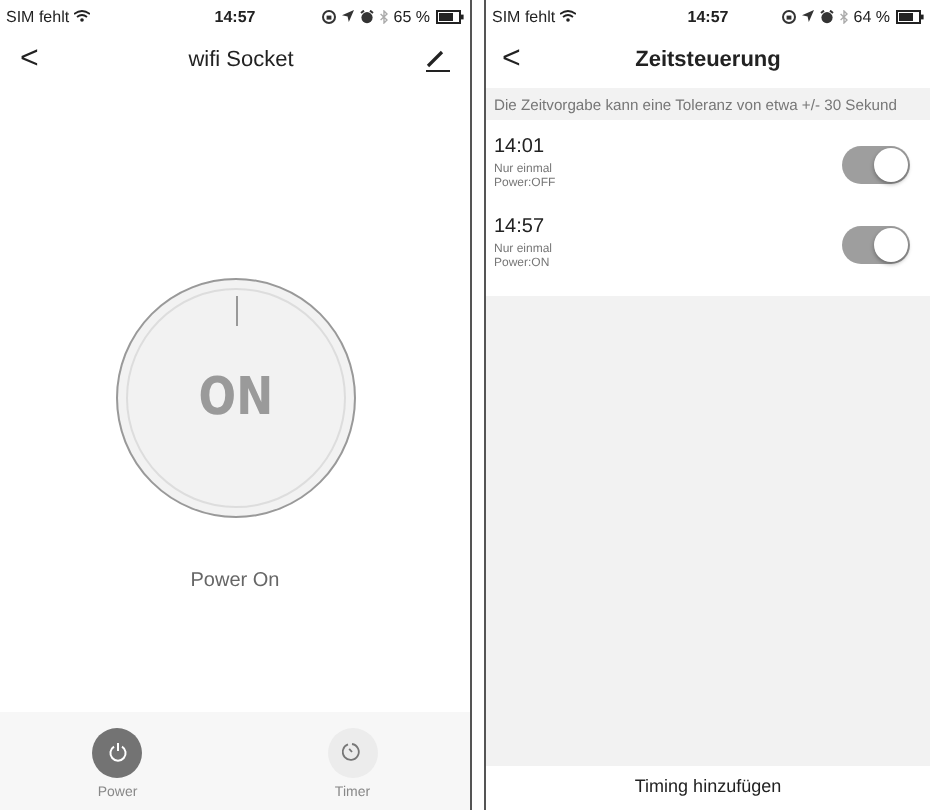 The width and height of the screenshot is (930, 810). I want to click on timer-icon, so click(352, 752).